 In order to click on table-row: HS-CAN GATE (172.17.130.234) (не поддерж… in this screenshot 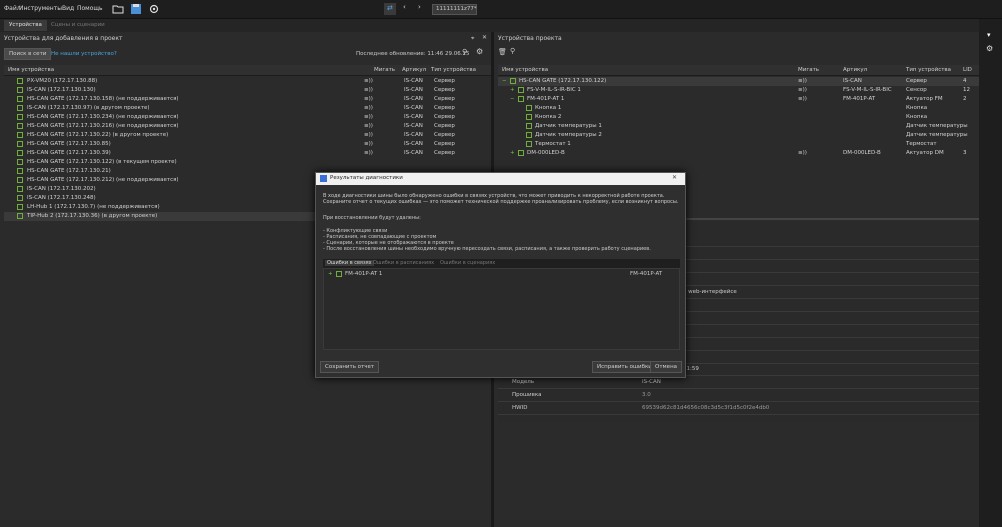, I will do `click(247, 117)`.